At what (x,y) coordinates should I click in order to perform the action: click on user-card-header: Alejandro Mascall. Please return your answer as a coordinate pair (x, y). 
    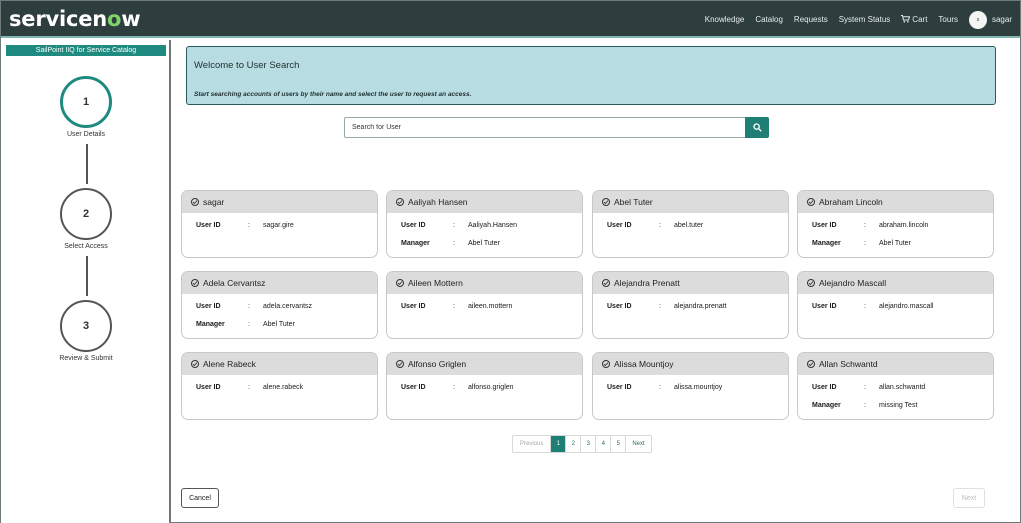
    Looking at the image, I should click on (895, 283).